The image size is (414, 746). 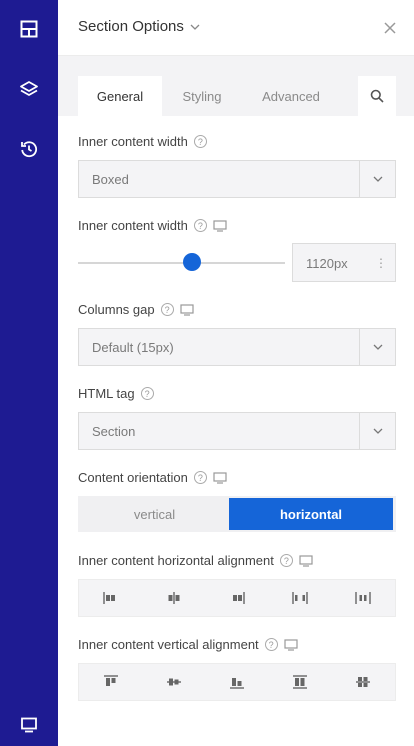 I want to click on justify-center-icon, so click(x=174, y=598).